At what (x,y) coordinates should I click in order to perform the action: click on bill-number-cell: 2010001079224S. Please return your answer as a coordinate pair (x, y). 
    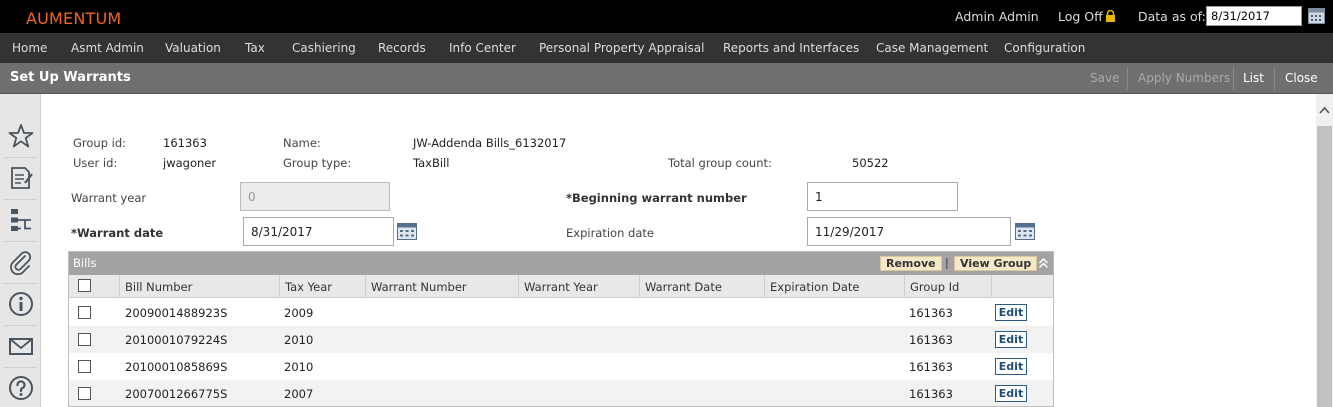
    Looking at the image, I should click on (176, 340).